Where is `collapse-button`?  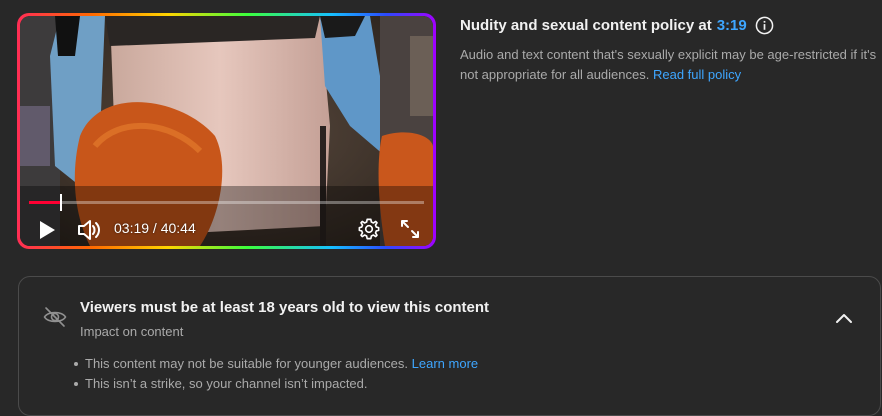 collapse-button is located at coordinates (844, 318).